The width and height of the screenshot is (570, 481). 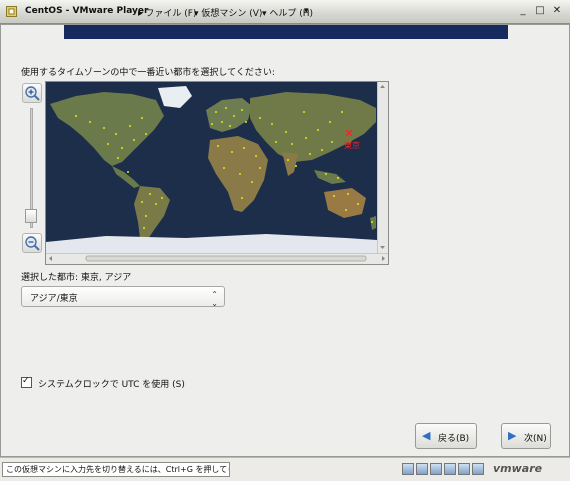 What do you see at coordinates (111, 385) in the screenshot?
I see `utc-checkbox-label: システムクロックで UTC を使用 (S)` at bounding box center [111, 385].